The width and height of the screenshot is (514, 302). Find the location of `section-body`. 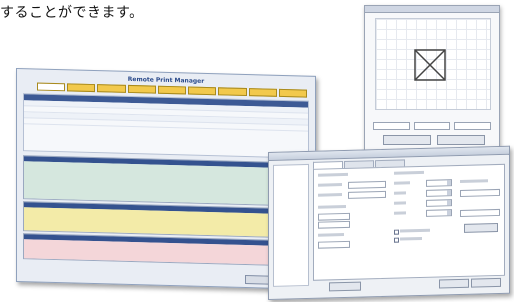

section-body is located at coordinates (166, 183).